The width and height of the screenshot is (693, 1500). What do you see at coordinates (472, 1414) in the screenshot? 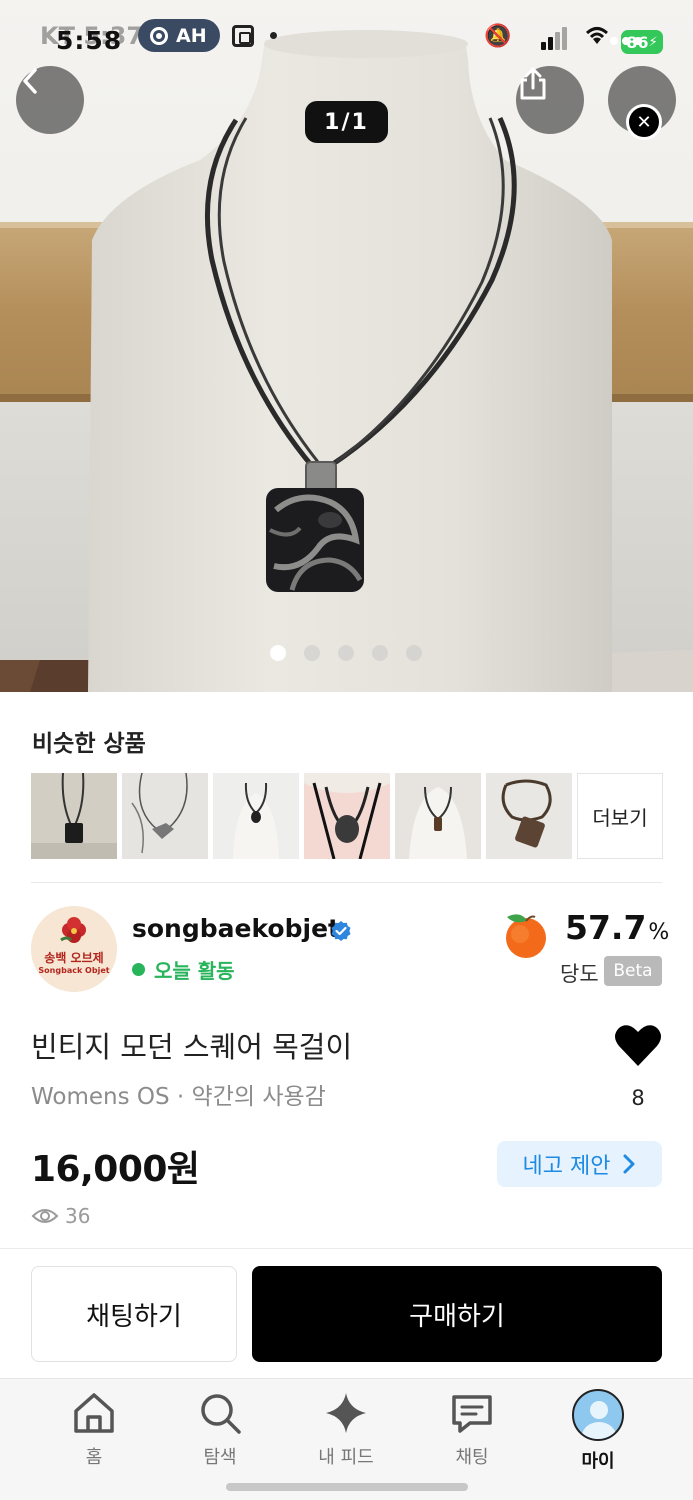
I see `chat-icon` at bounding box center [472, 1414].